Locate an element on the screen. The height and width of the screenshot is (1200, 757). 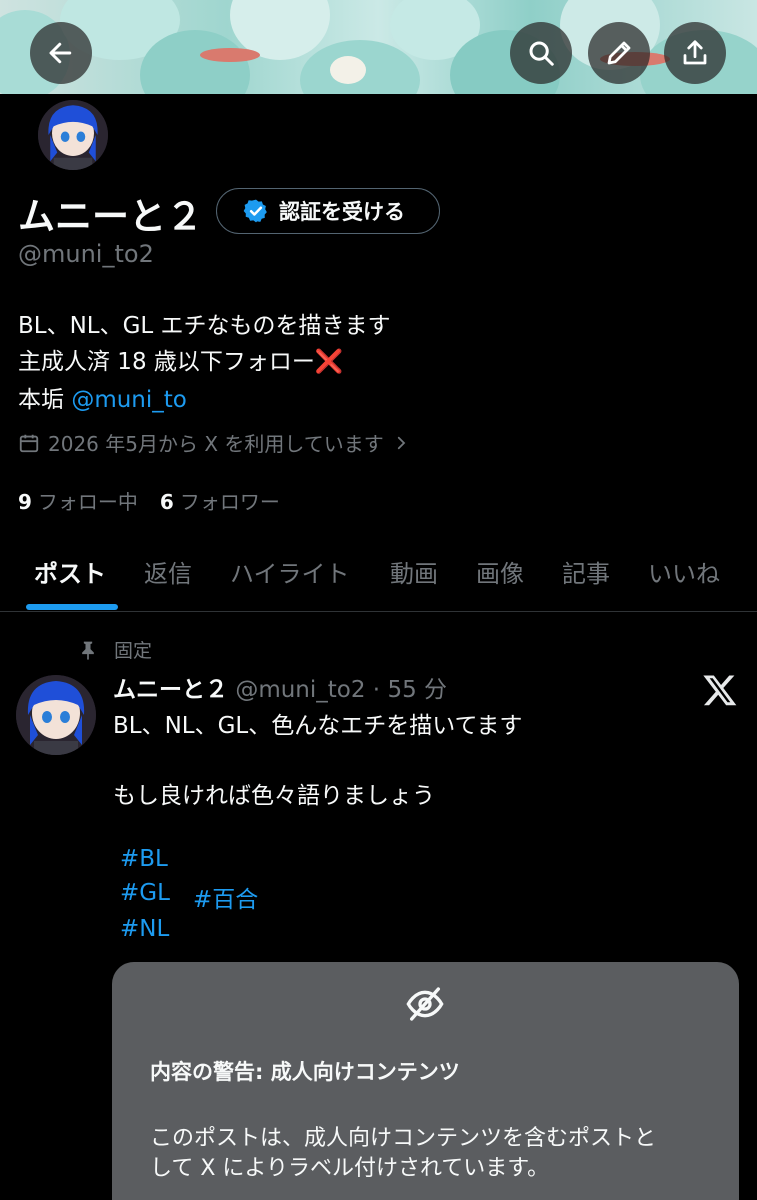
bio-line-2: 主成人済 18 歳以下フォロー❌ is located at coordinates (181, 359).